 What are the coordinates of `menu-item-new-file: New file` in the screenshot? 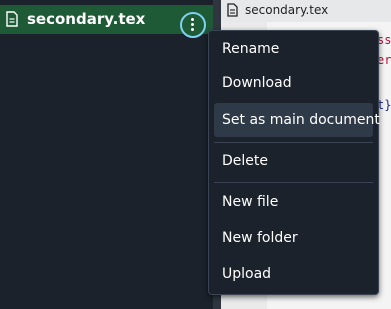 It's located at (293, 202).